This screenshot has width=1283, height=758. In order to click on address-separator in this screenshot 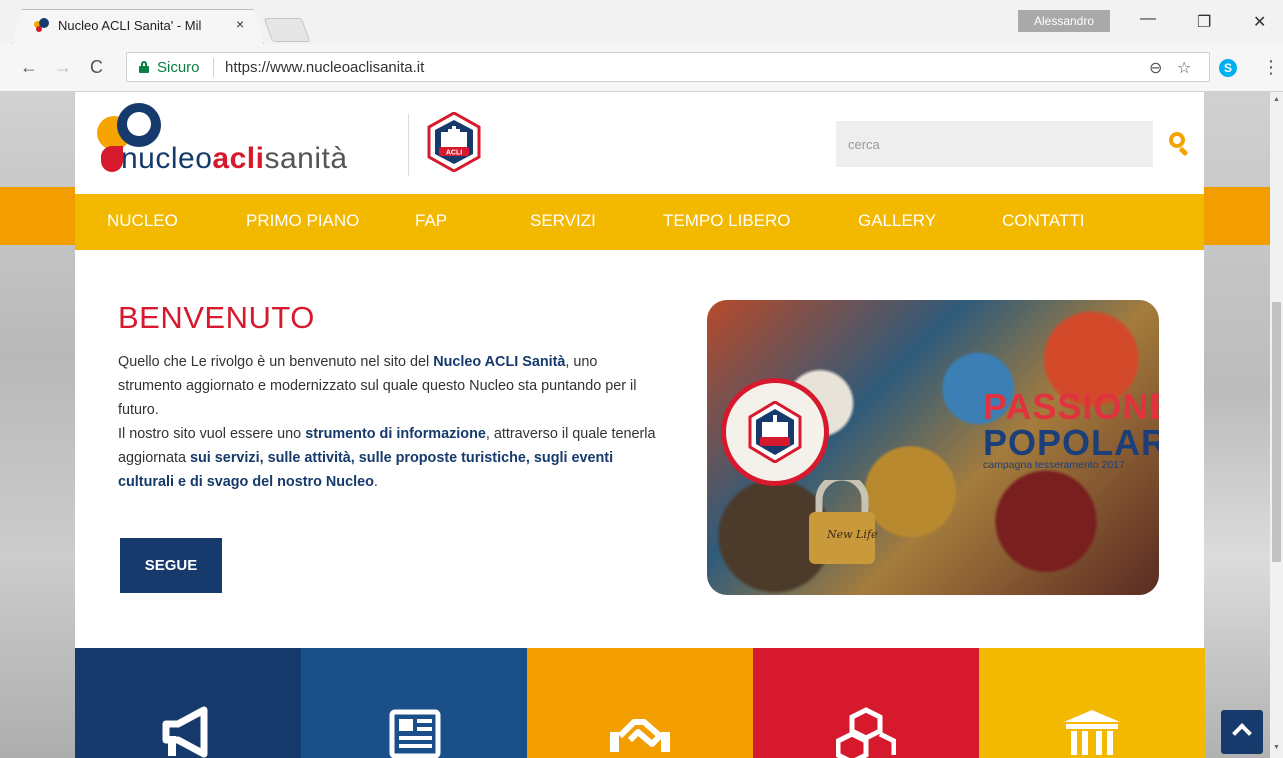, I will do `click(213, 67)`.